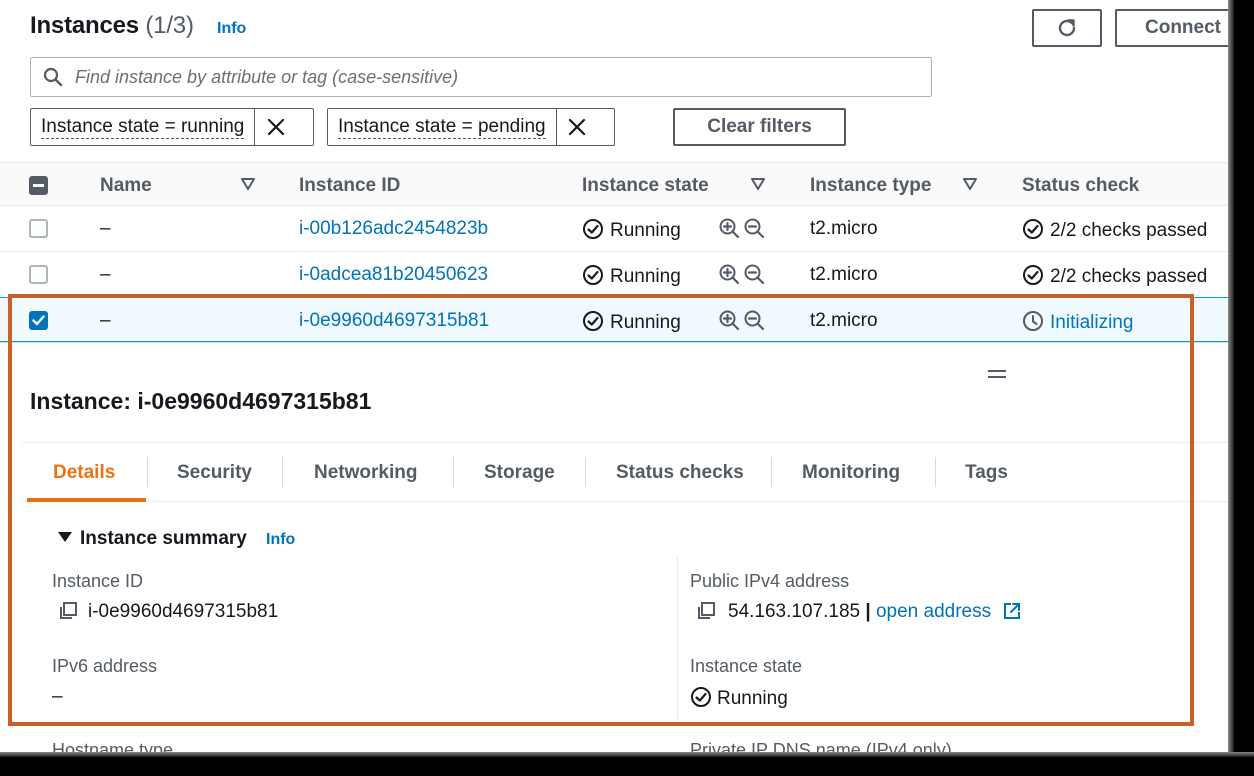 This screenshot has height=776, width=1254. I want to click on column-header-instance-state: Instance state, so click(645, 186).